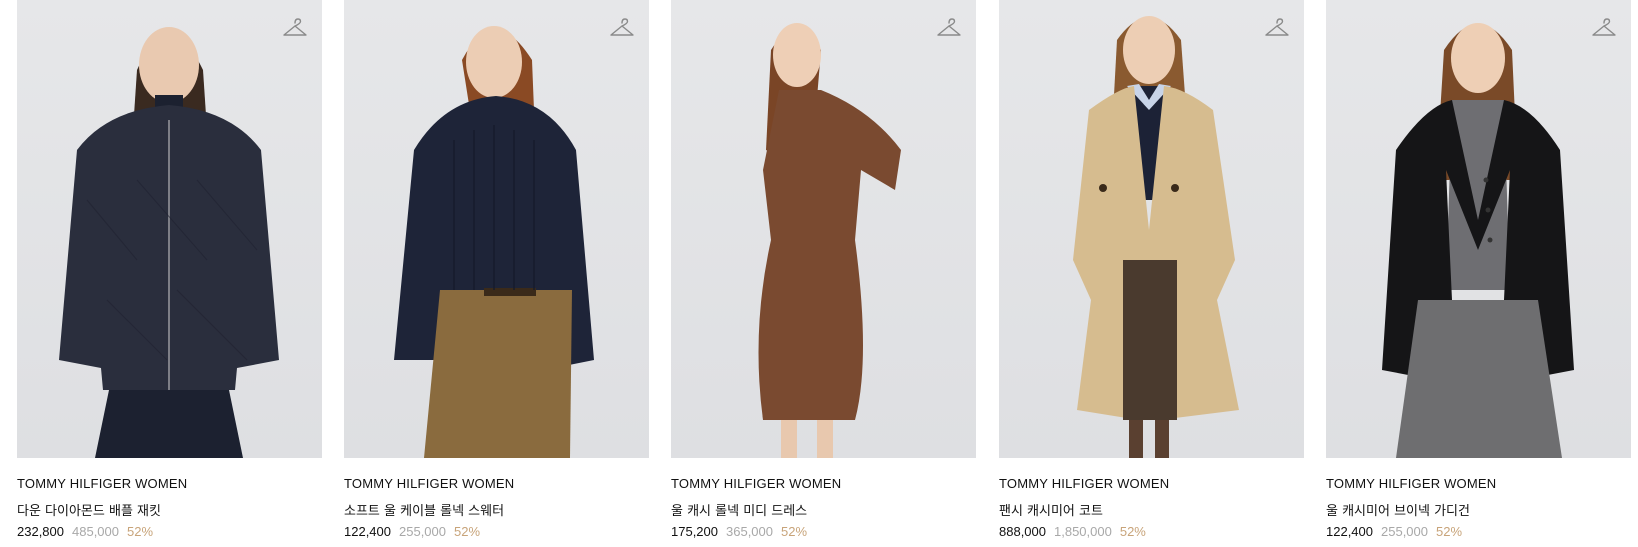  What do you see at coordinates (40, 531) in the screenshot?
I see `sale-price: 232,800` at bounding box center [40, 531].